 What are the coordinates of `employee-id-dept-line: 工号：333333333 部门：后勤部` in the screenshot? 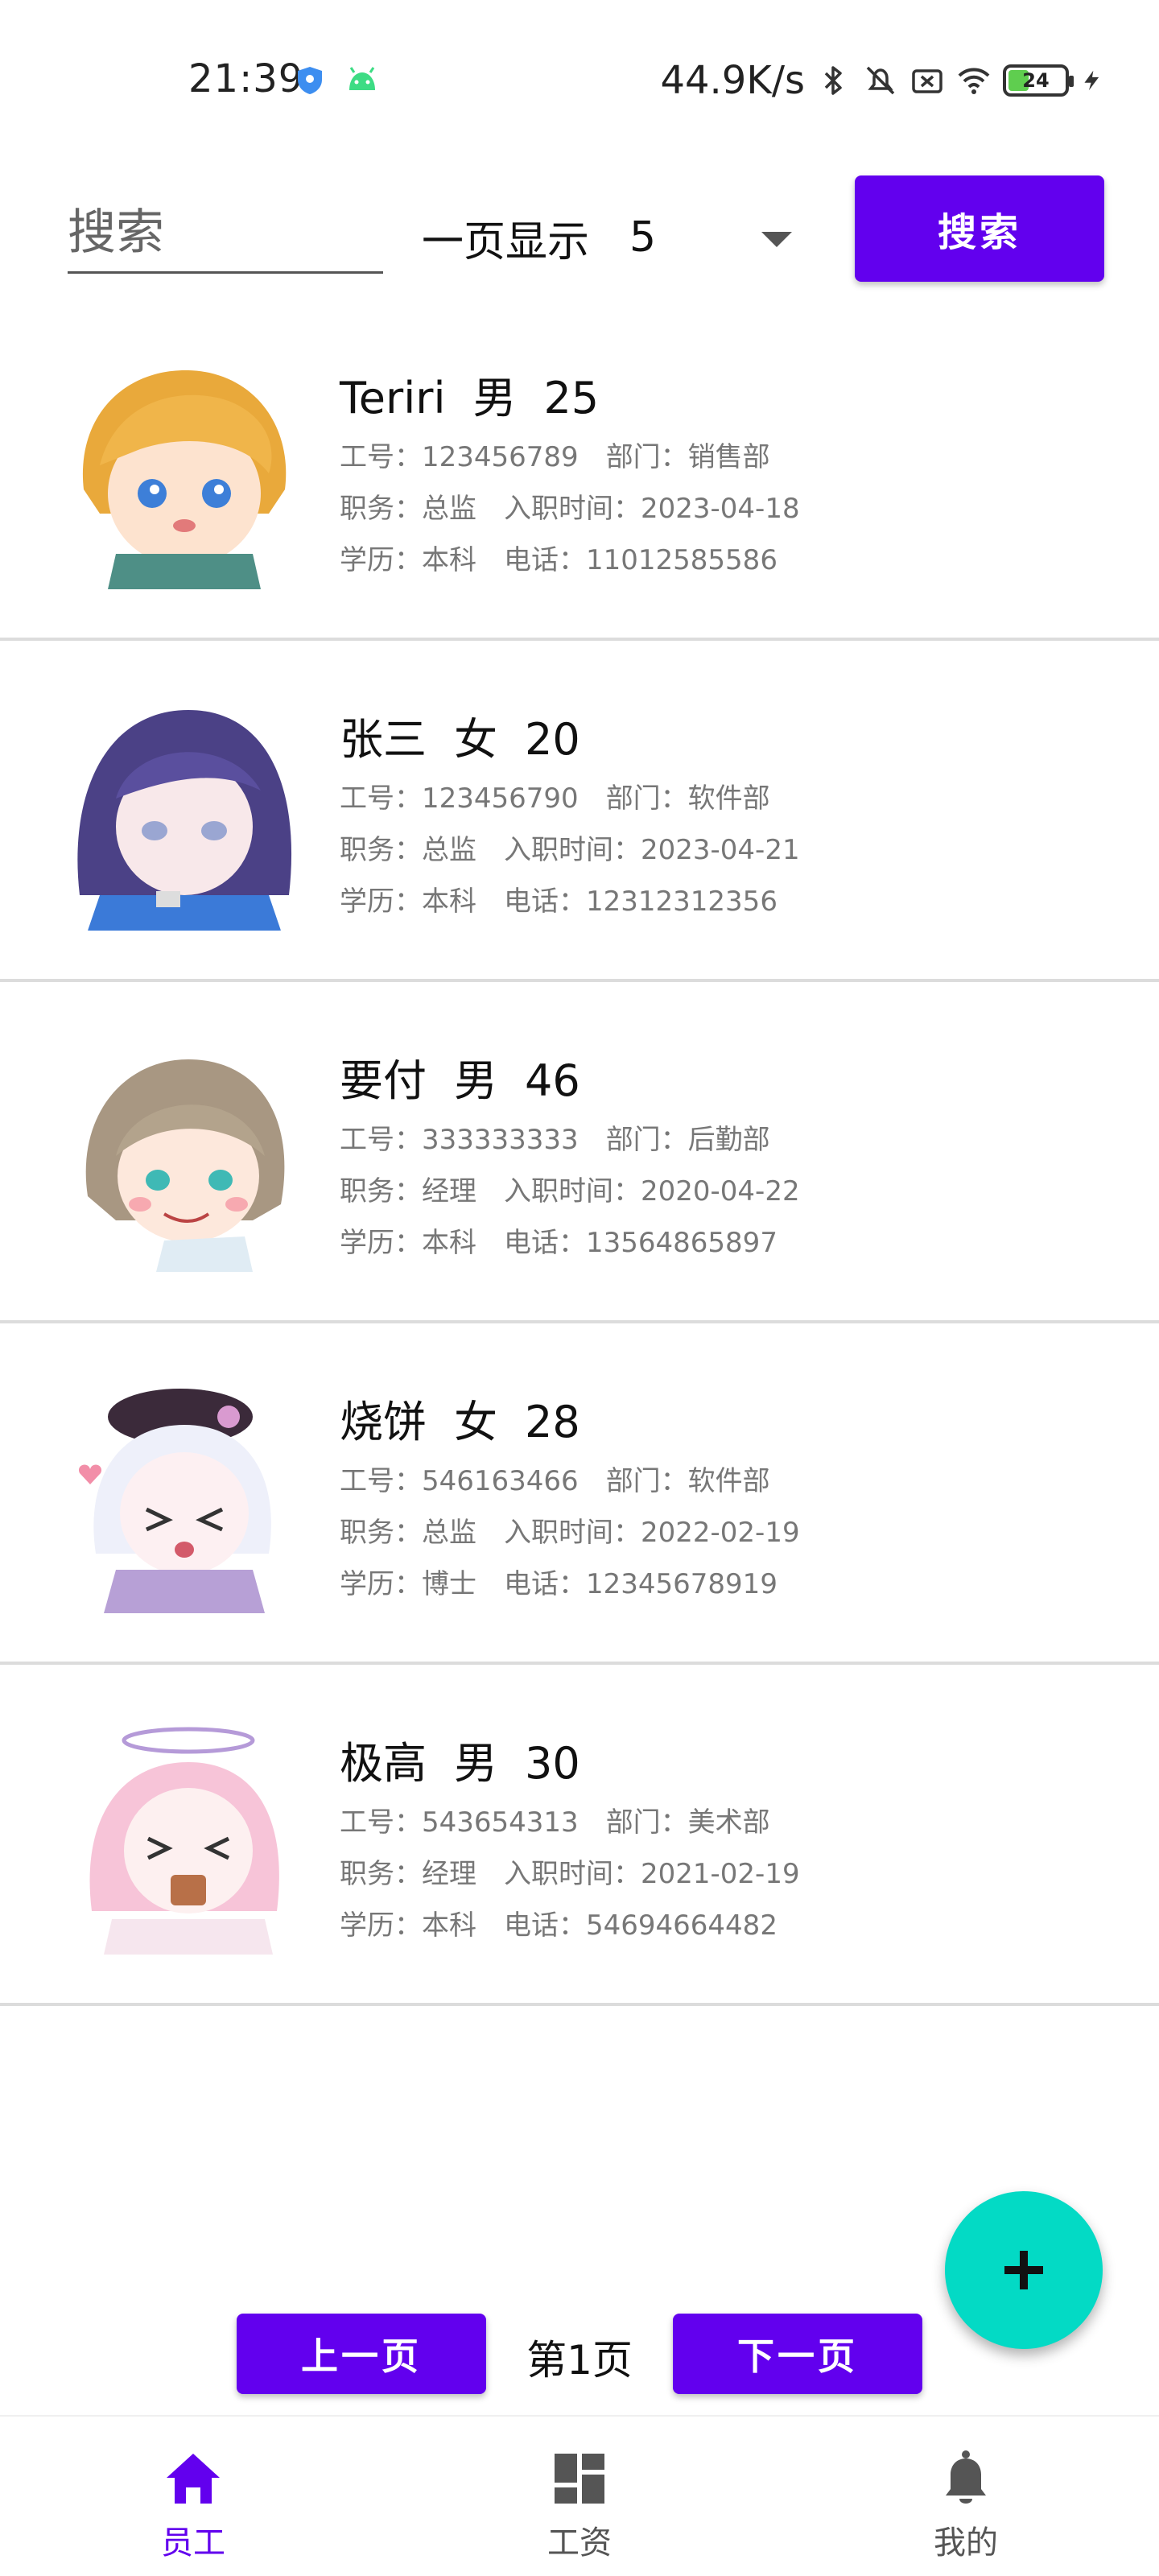 It's located at (569, 1137).